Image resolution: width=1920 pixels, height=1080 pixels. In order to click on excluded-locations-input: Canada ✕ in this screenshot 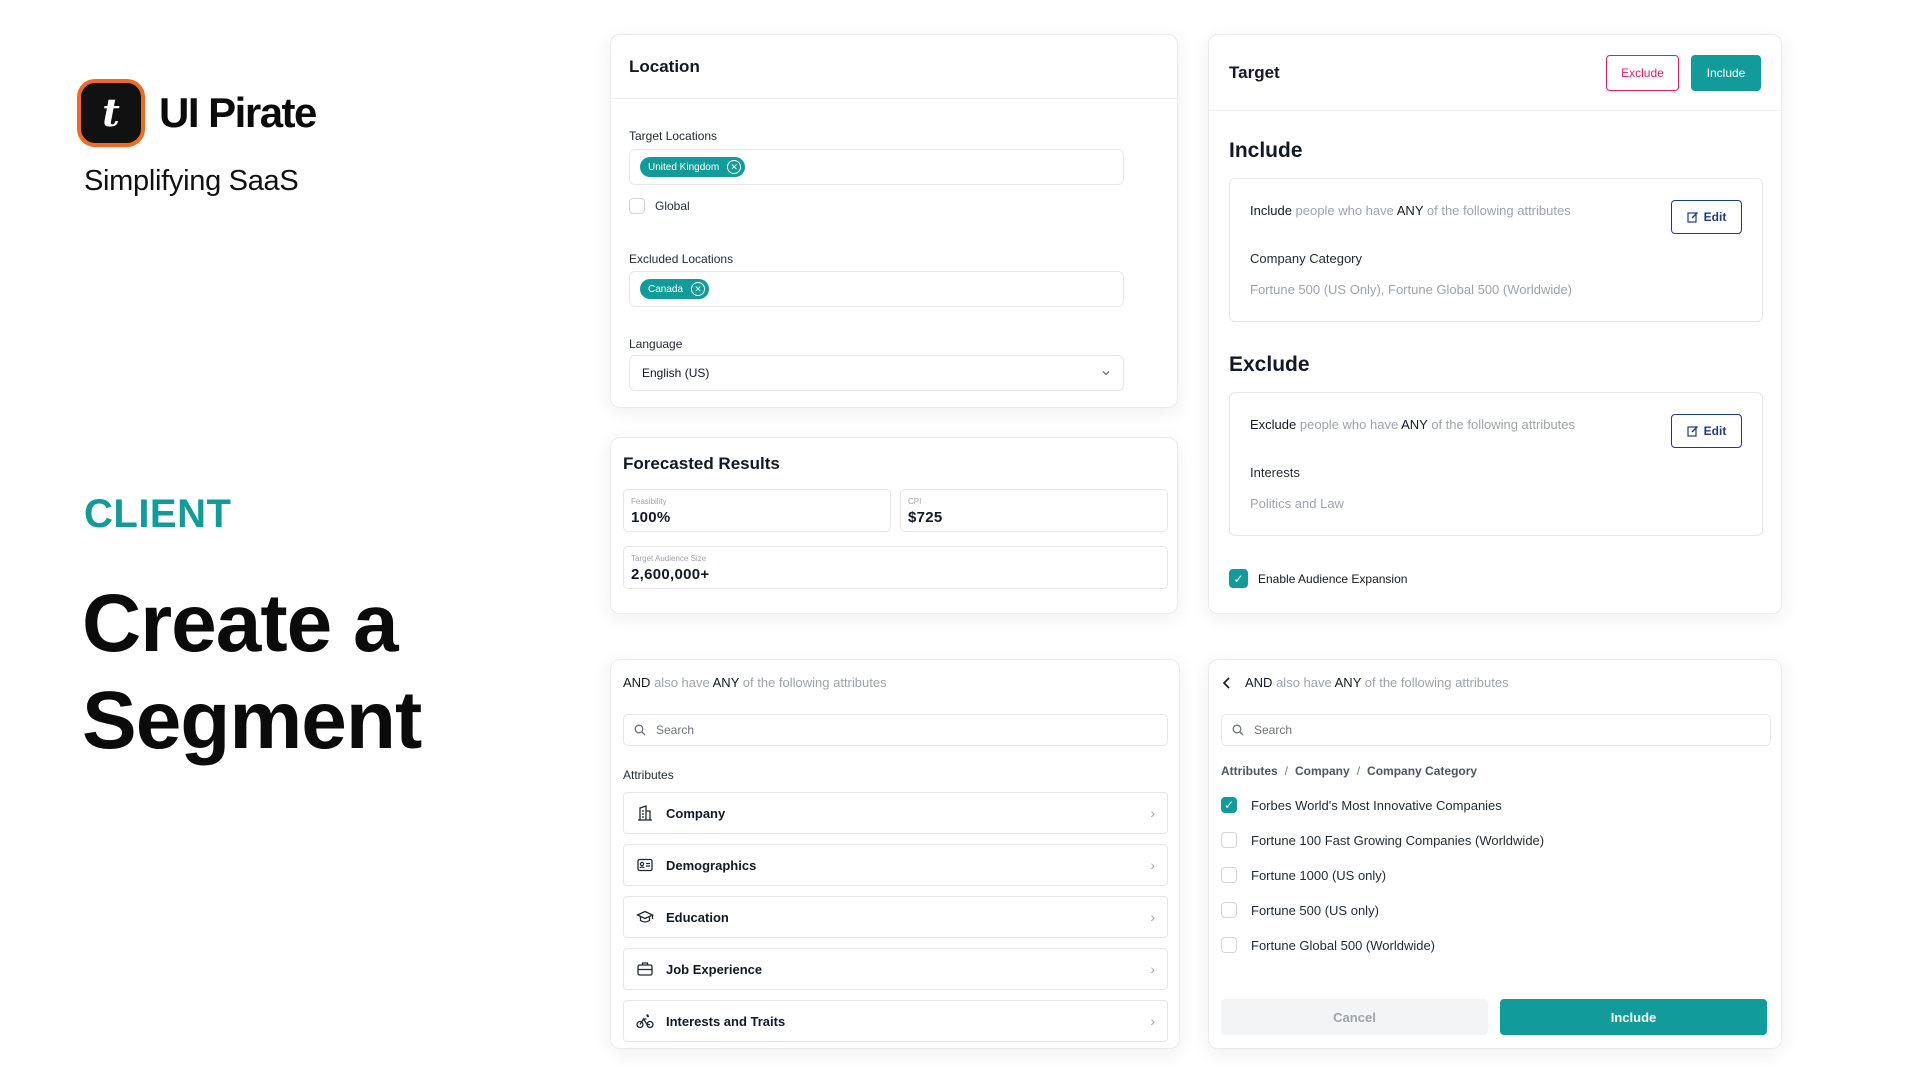, I will do `click(876, 289)`.